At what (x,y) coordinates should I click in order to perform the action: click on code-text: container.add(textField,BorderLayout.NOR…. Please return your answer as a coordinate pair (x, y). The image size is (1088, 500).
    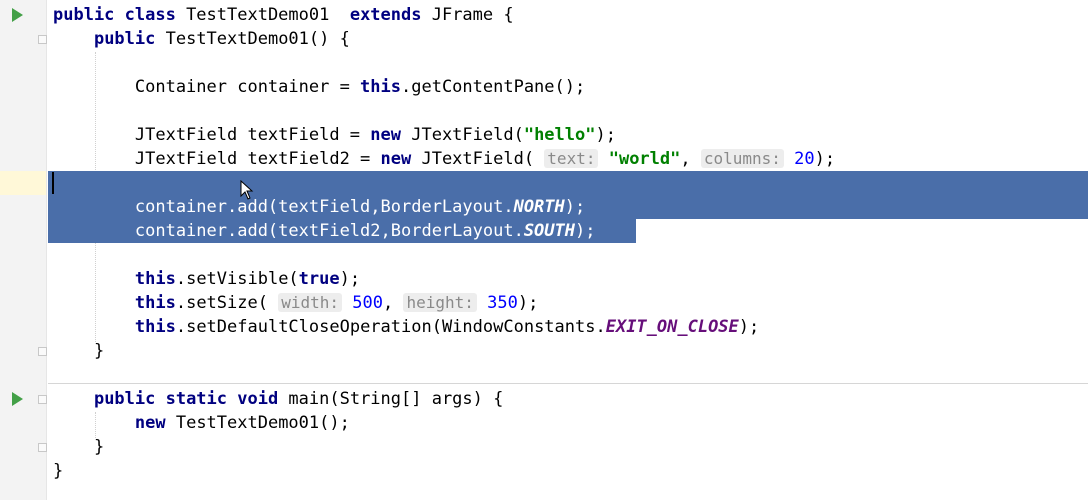
    Looking at the image, I should click on (319, 207).